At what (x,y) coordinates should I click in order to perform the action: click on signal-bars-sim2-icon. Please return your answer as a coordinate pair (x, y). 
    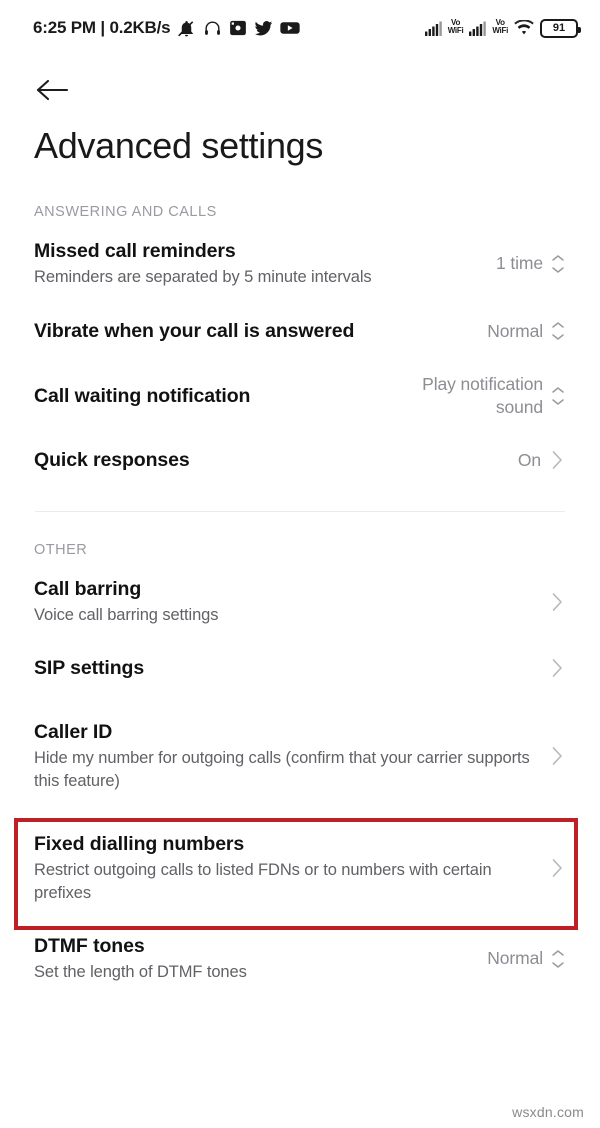
    Looking at the image, I should click on (478, 28).